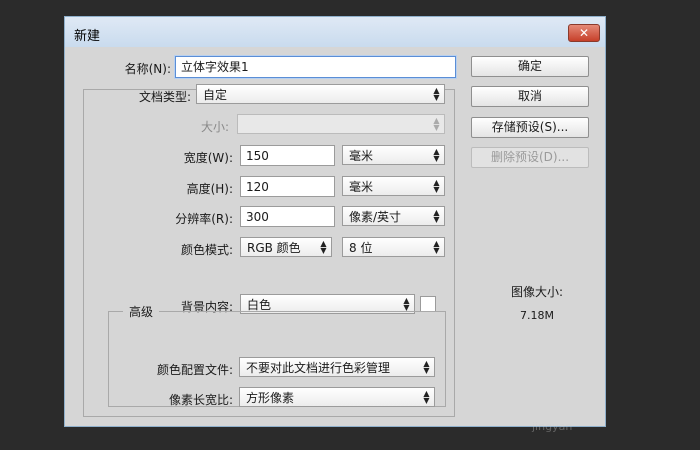 The height and width of the screenshot is (450, 700). I want to click on dialog-titlebar: 新建 ✕, so click(335, 32).